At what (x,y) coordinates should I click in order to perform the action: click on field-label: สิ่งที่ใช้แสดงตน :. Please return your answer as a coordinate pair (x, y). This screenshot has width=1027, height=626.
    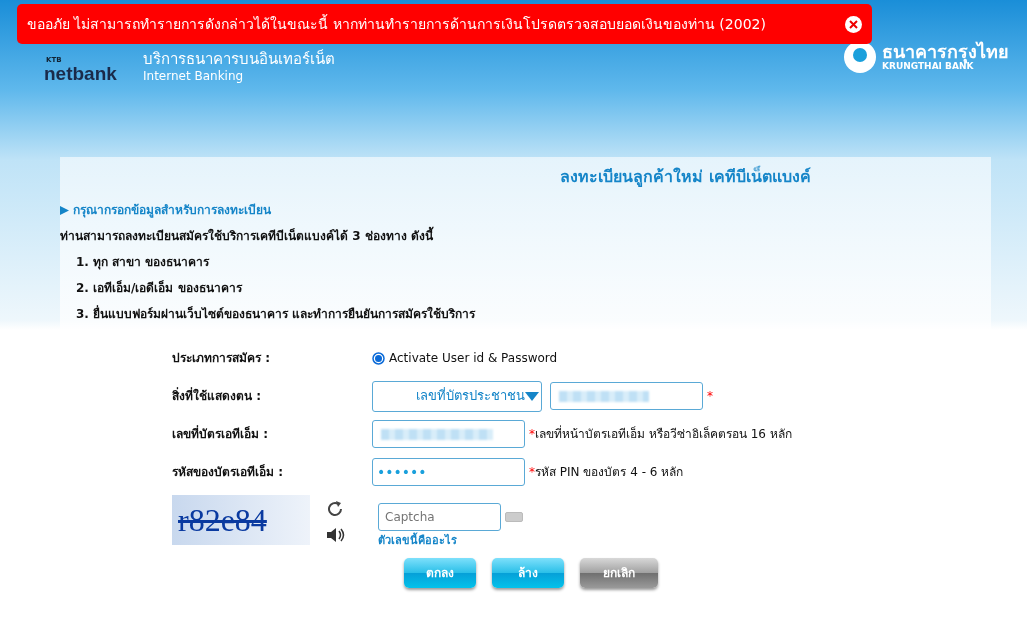
    Looking at the image, I should click on (217, 396).